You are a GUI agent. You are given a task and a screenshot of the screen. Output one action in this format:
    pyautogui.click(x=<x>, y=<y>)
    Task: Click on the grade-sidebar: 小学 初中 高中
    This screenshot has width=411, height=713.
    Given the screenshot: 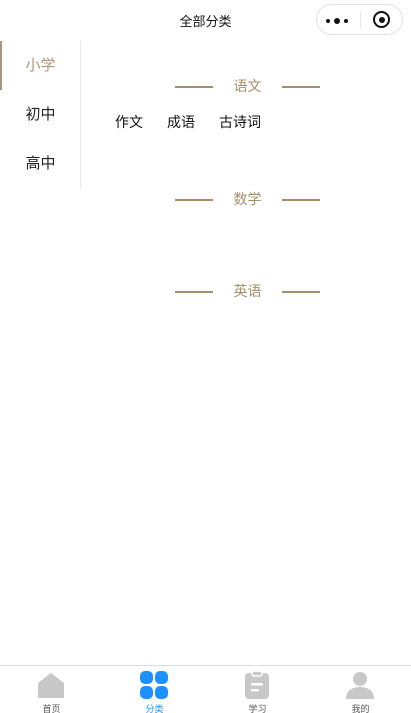 What is the action you would take?
    pyautogui.click(x=40, y=114)
    